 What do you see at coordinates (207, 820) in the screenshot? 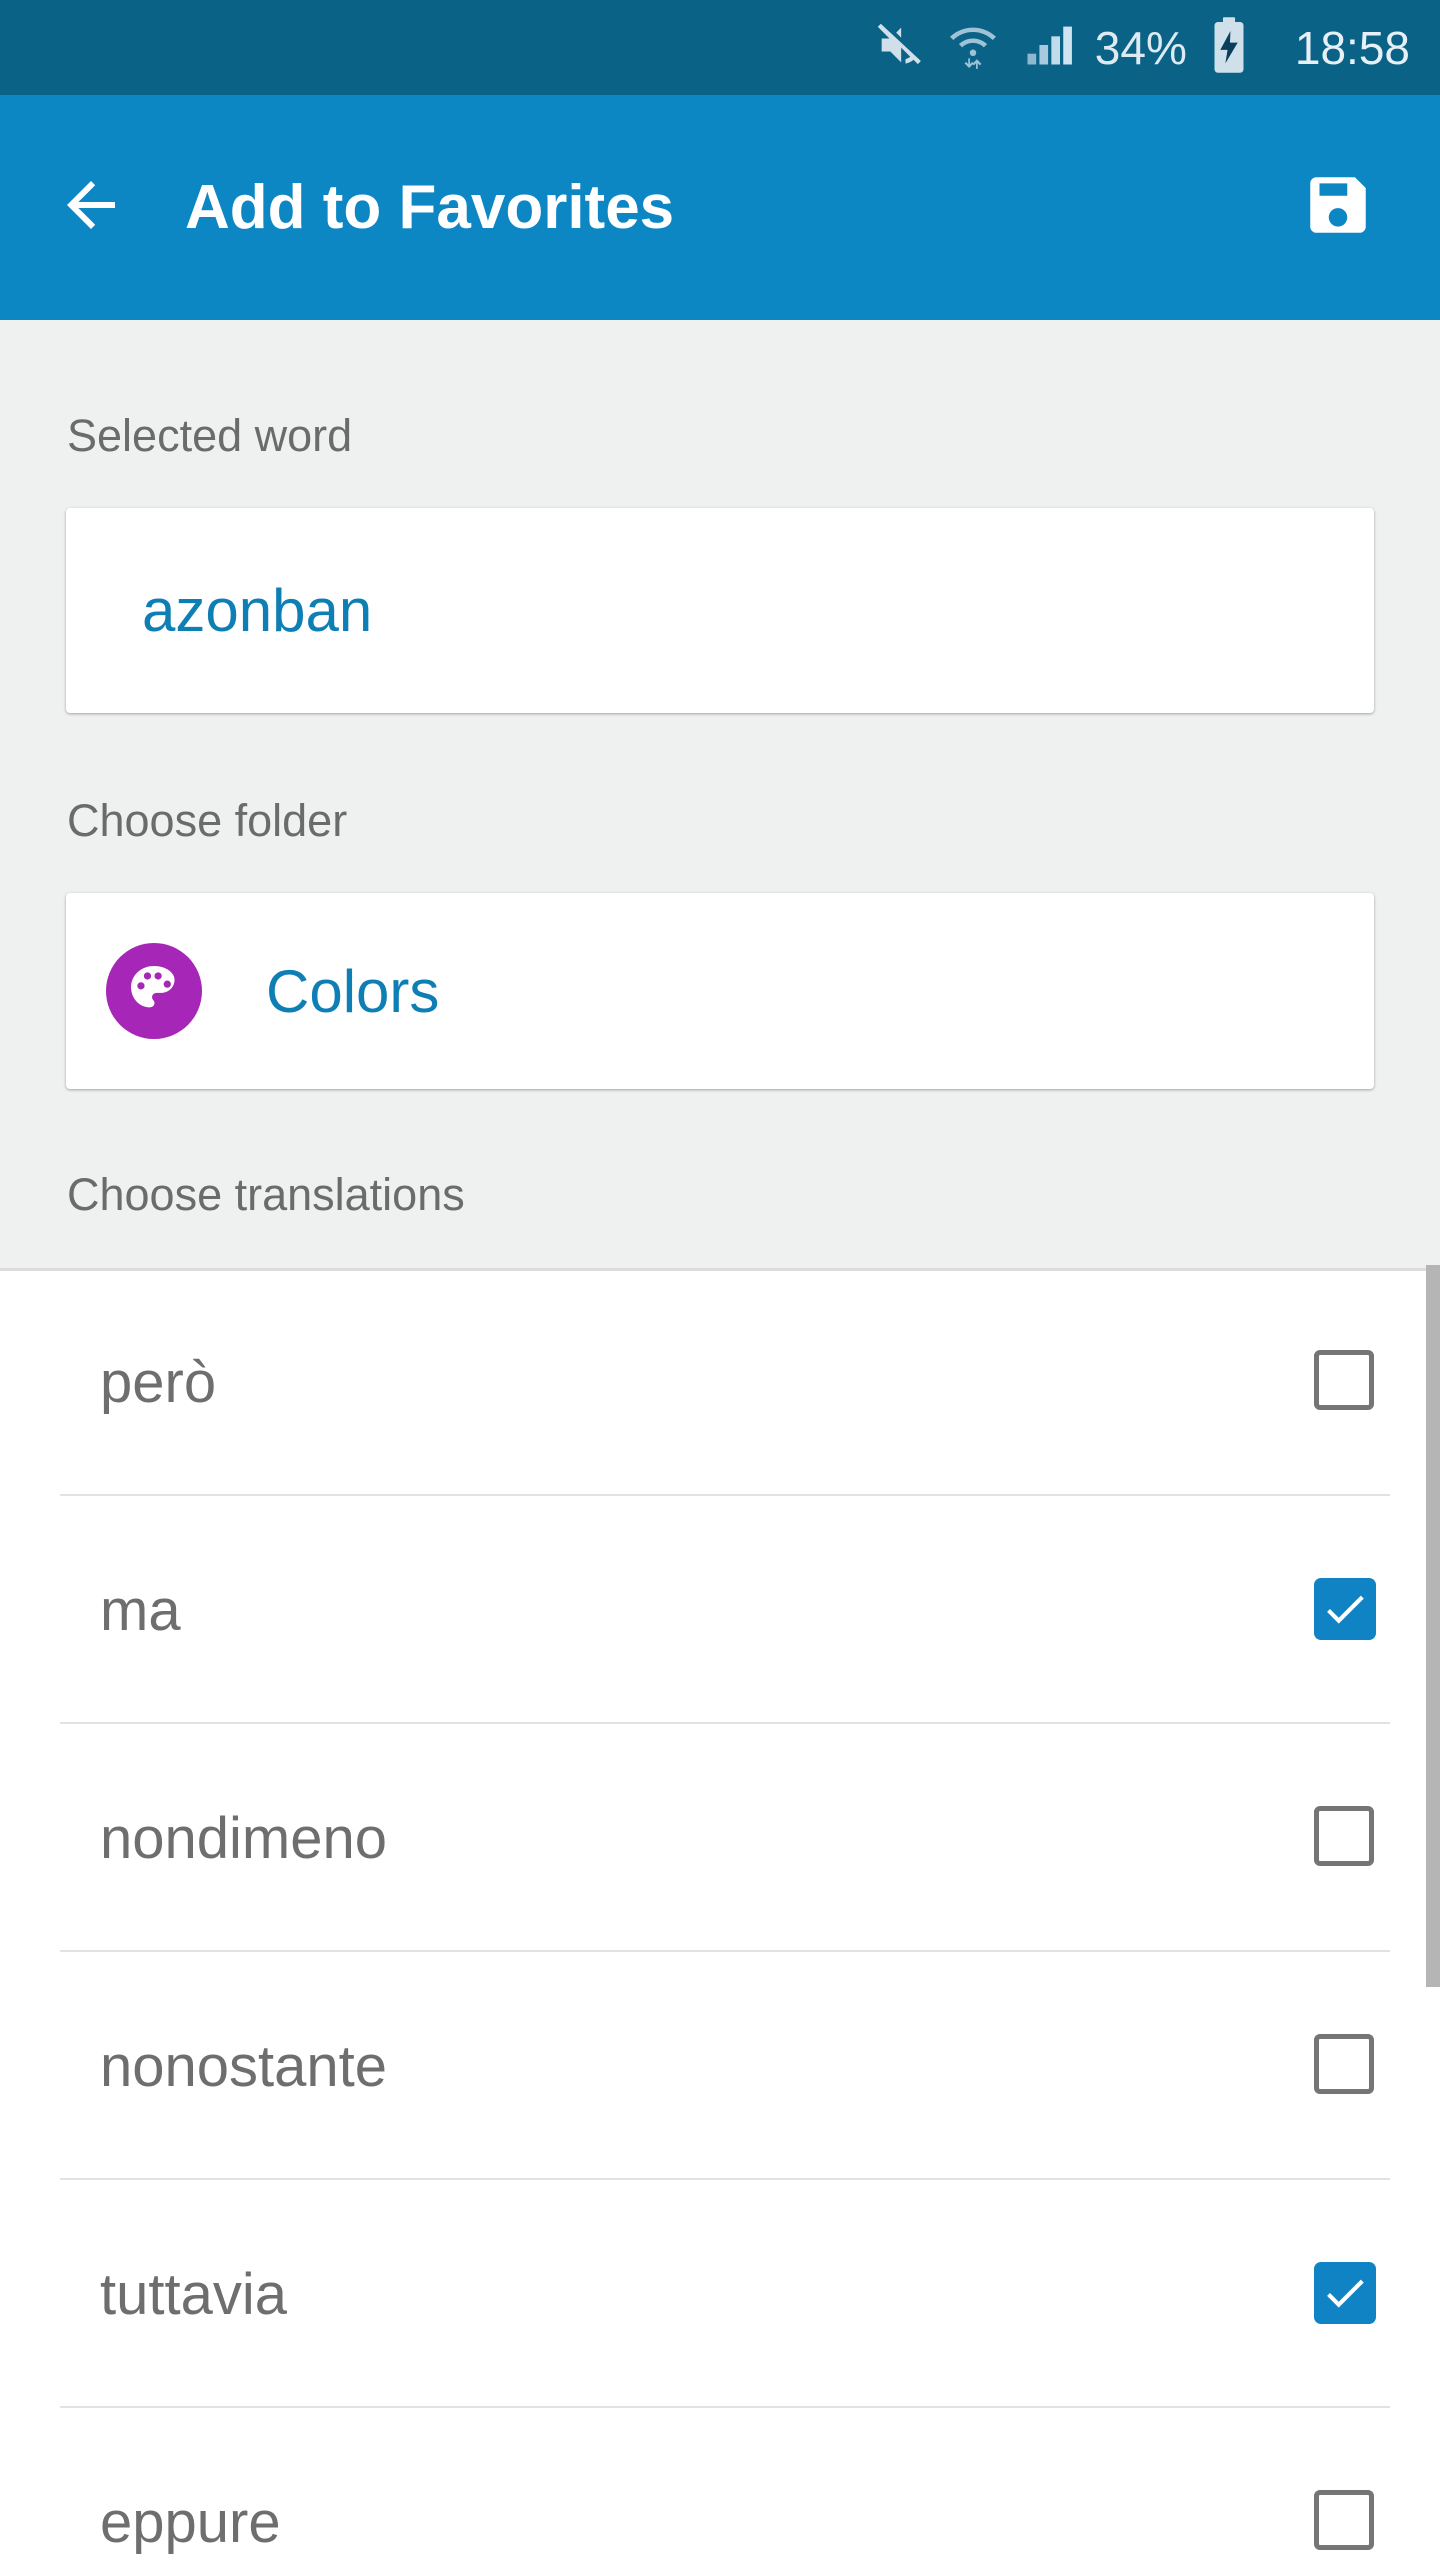
I see `choose-folder-label: Choose folder` at bounding box center [207, 820].